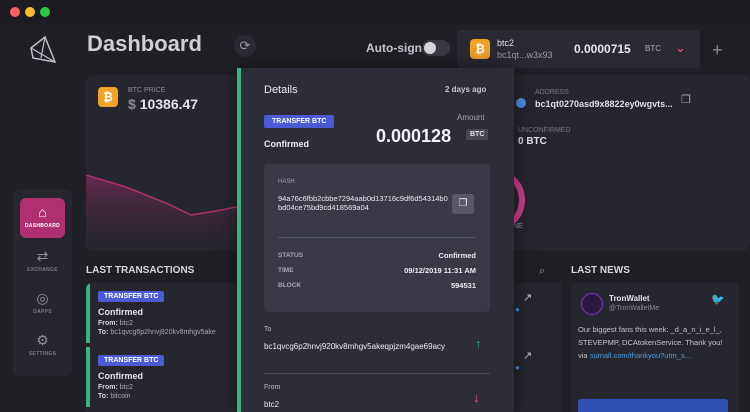  I want to click on amount-value: 0.000128, so click(414, 136).